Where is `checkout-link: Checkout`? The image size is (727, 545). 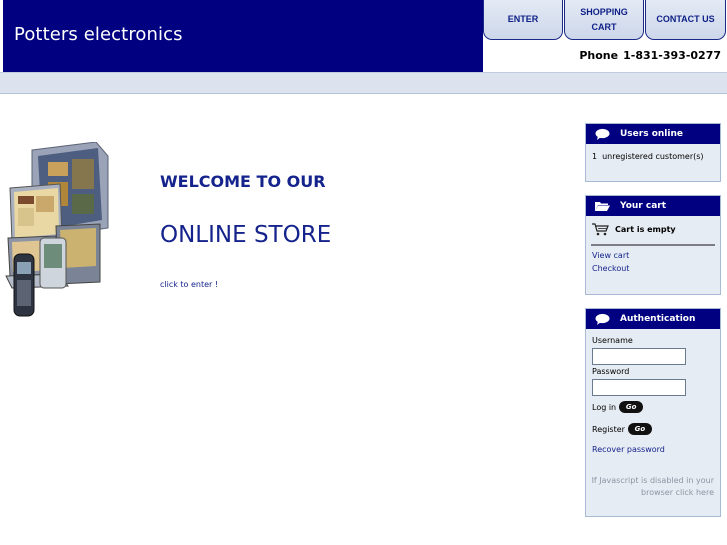 checkout-link: Checkout is located at coordinates (610, 268).